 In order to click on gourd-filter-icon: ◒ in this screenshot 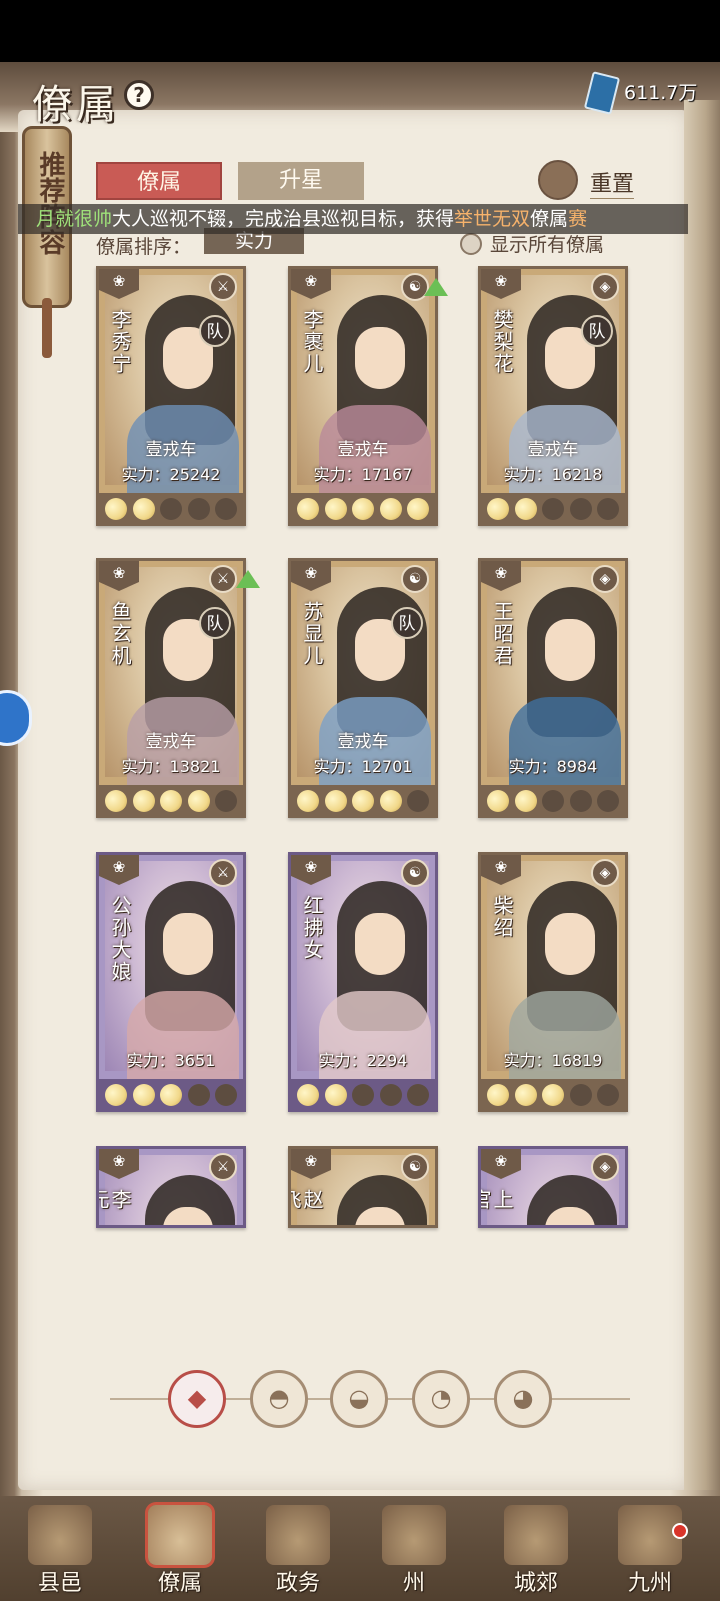, I will do `click(359, 1399)`.